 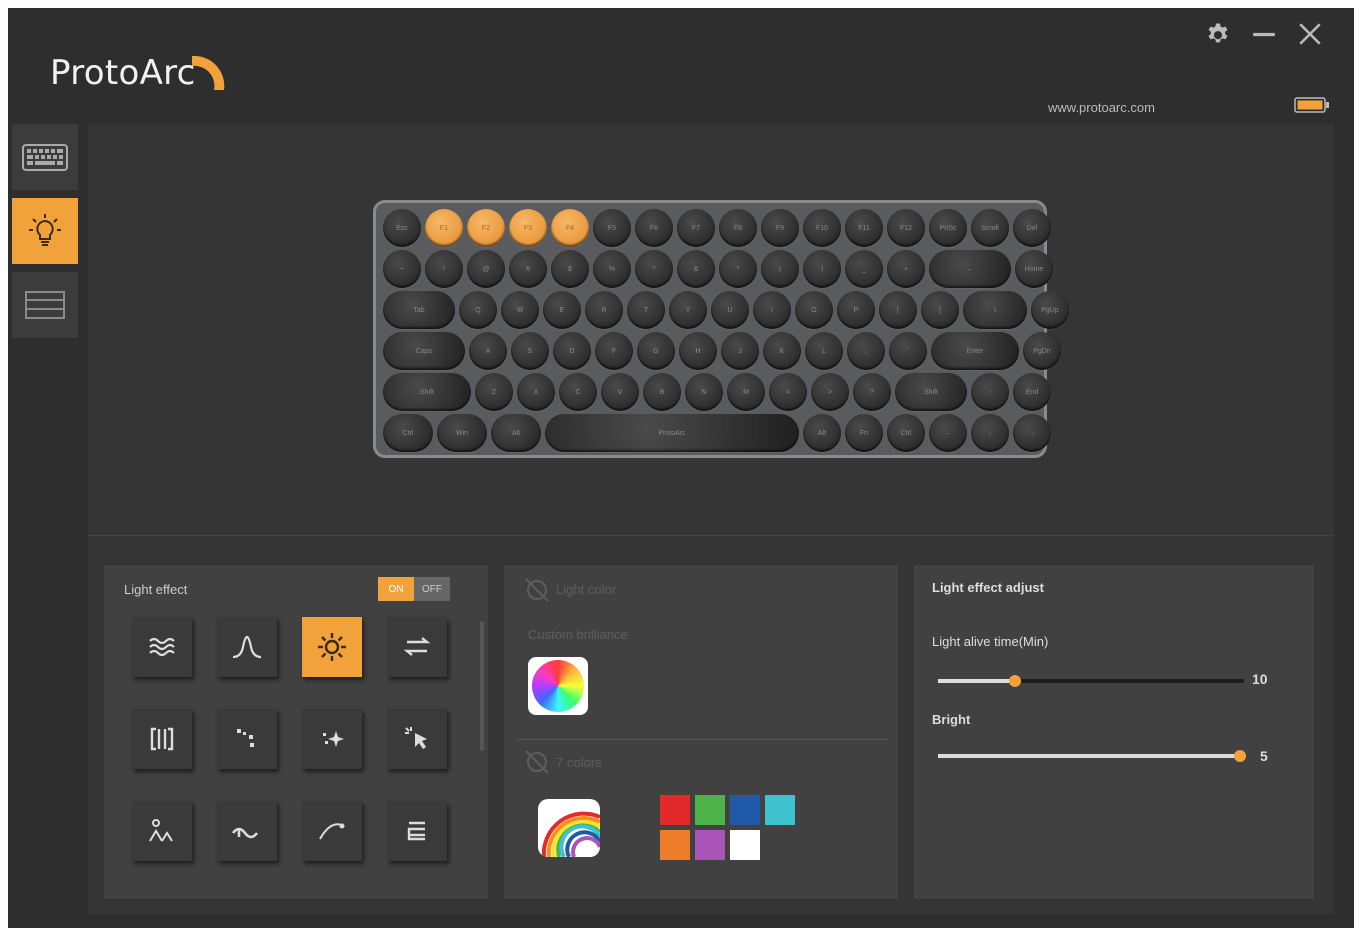 What do you see at coordinates (696, 269) in the screenshot?
I see `key-cap: &` at bounding box center [696, 269].